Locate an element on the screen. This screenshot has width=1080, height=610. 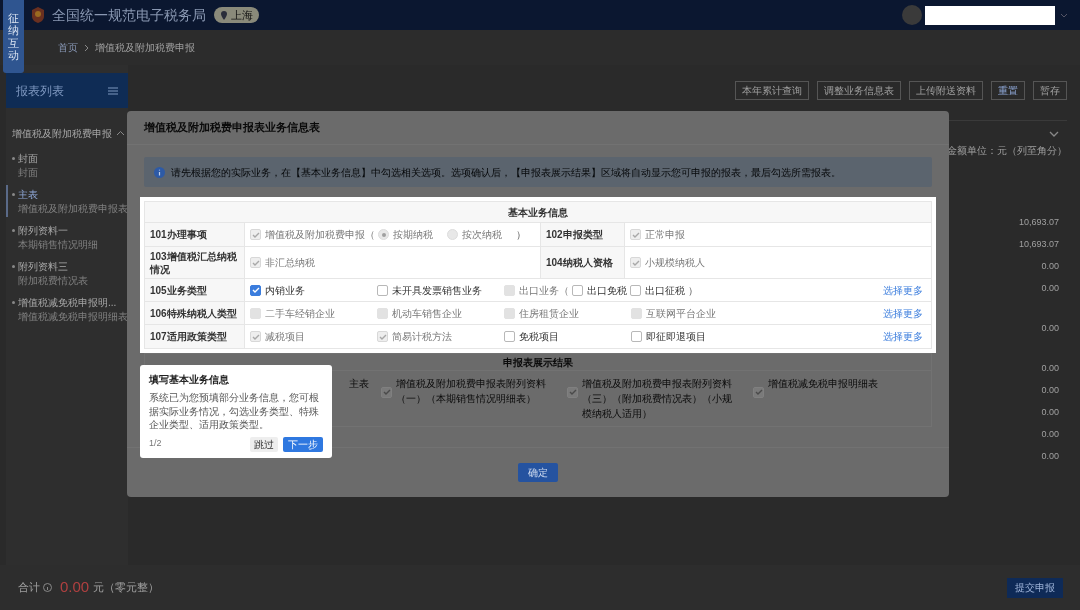
breadcrumb-link: 首页 is located at coordinates (68, 47).